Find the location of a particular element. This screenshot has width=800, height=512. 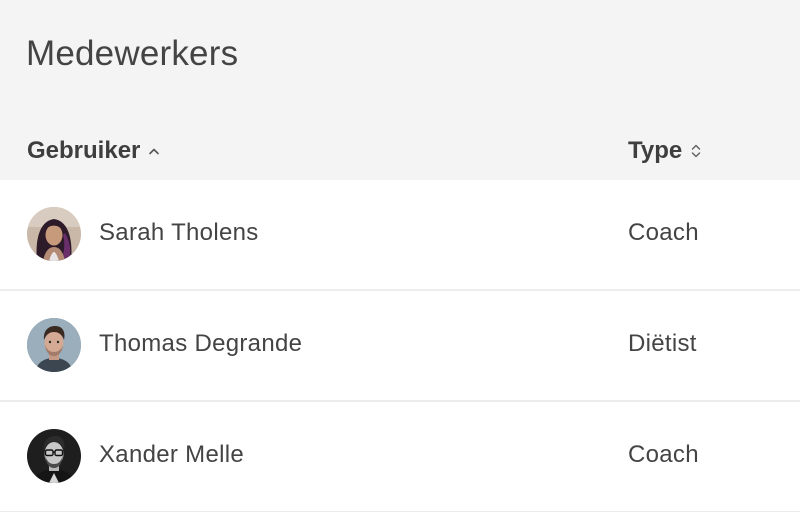

avatar-woman-icon is located at coordinates (54, 234).